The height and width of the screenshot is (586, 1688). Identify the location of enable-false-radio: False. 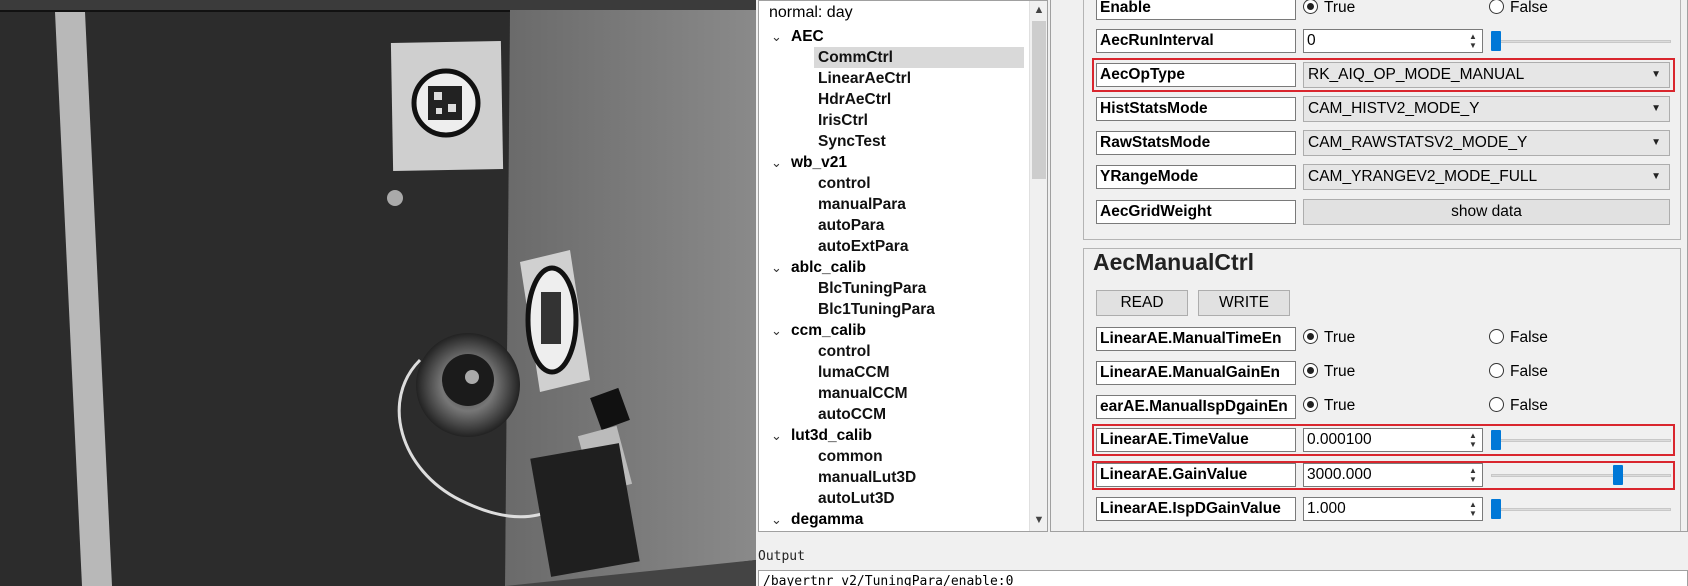
(1518, 9).